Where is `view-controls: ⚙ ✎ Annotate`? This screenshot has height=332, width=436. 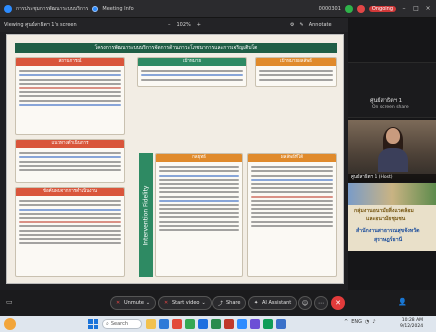 view-controls: ⚙ ✎ Annotate is located at coordinates (311, 25).